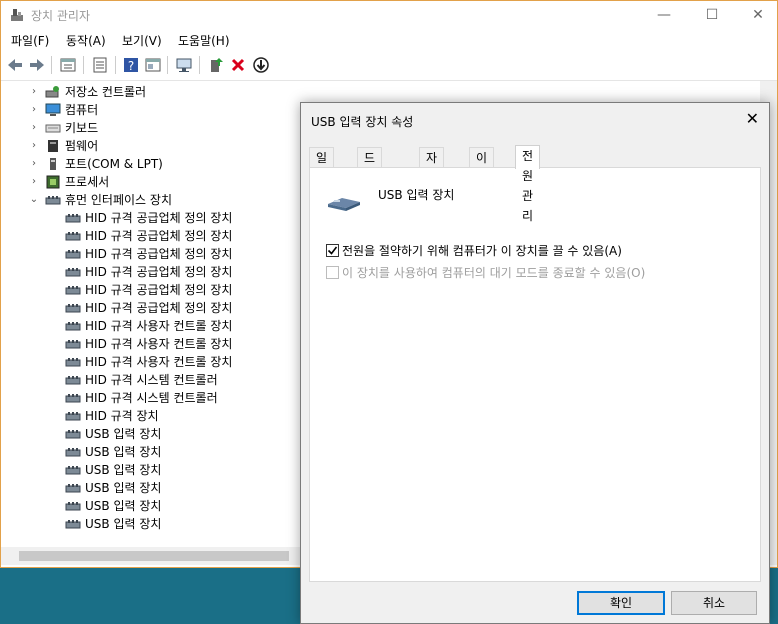 This screenshot has height=624, width=778. What do you see at coordinates (621, 603) in the screenshot?
I see `ok-button: 확인` at bounding box center [621, 603].